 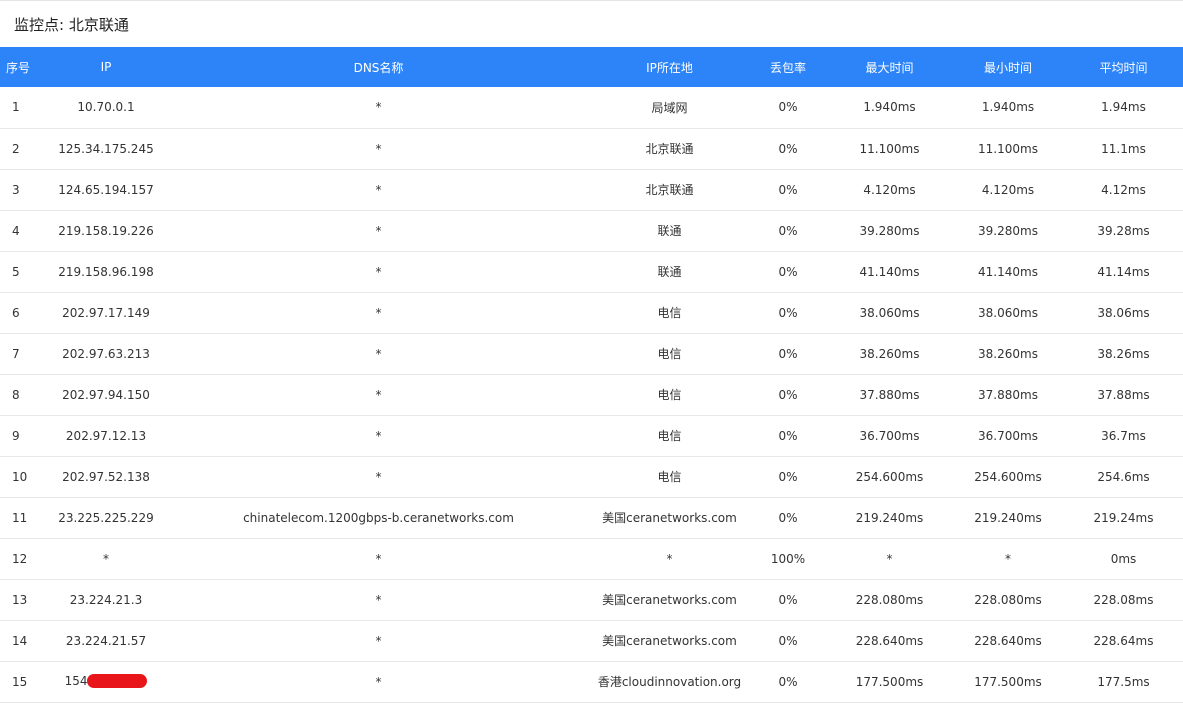 What do you see at coordinates (1008, 189) in the screenshot?
I see `cell-min-time-text: 4.120ms` at bounding box center [1008, 189].